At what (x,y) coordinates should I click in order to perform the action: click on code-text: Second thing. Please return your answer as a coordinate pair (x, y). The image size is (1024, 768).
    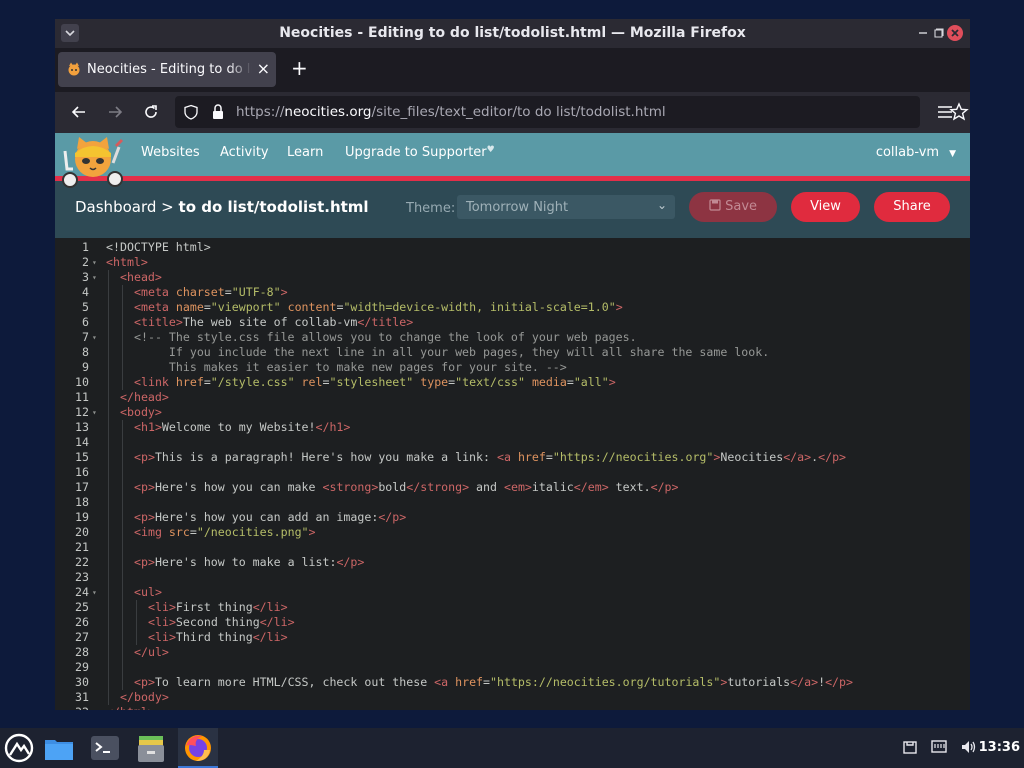
    Looking at the image, I should click on (217, 622).